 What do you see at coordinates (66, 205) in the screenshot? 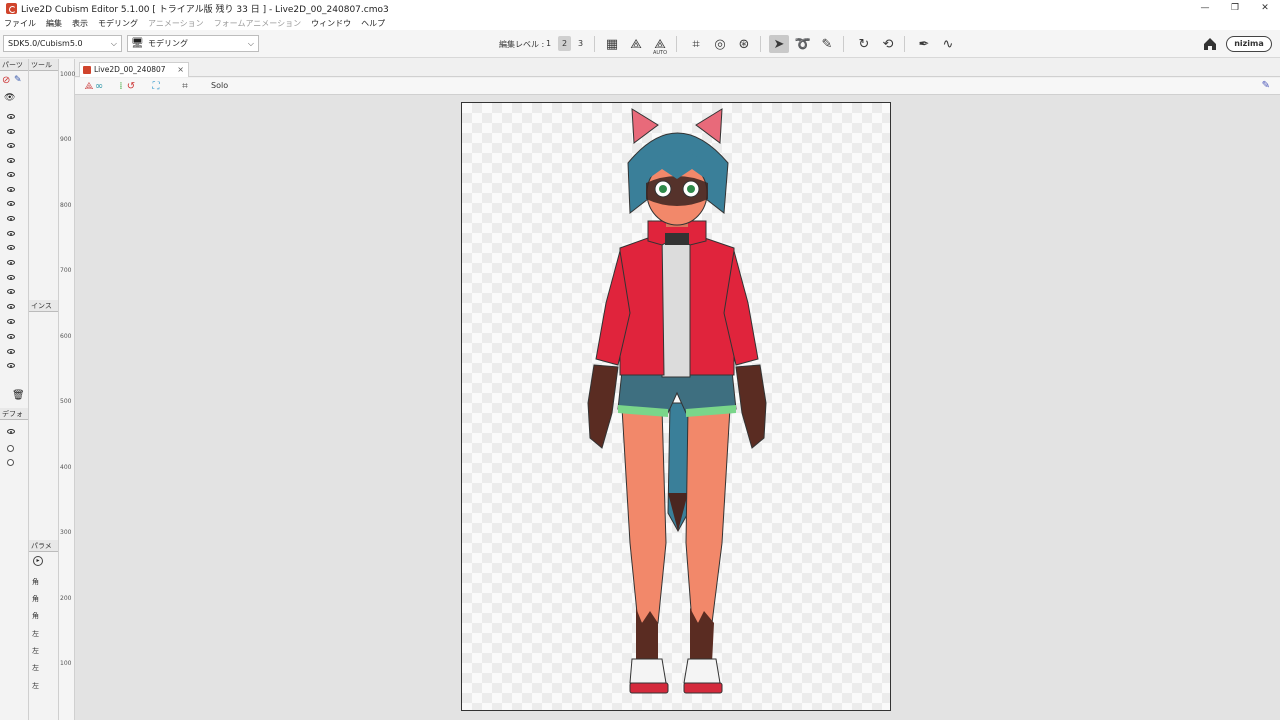
I see `ruler-tick-label: 800` at bounding box center [66, 205].